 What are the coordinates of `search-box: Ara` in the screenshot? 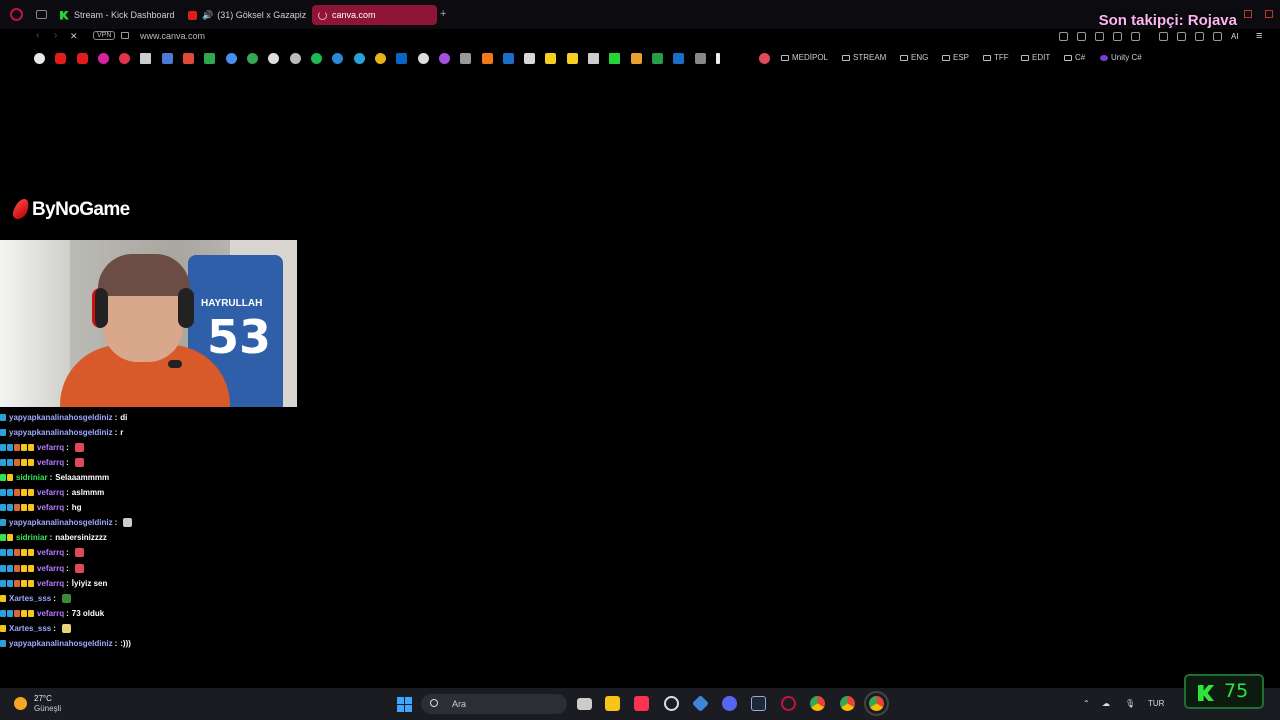 It's located at (494, 704).